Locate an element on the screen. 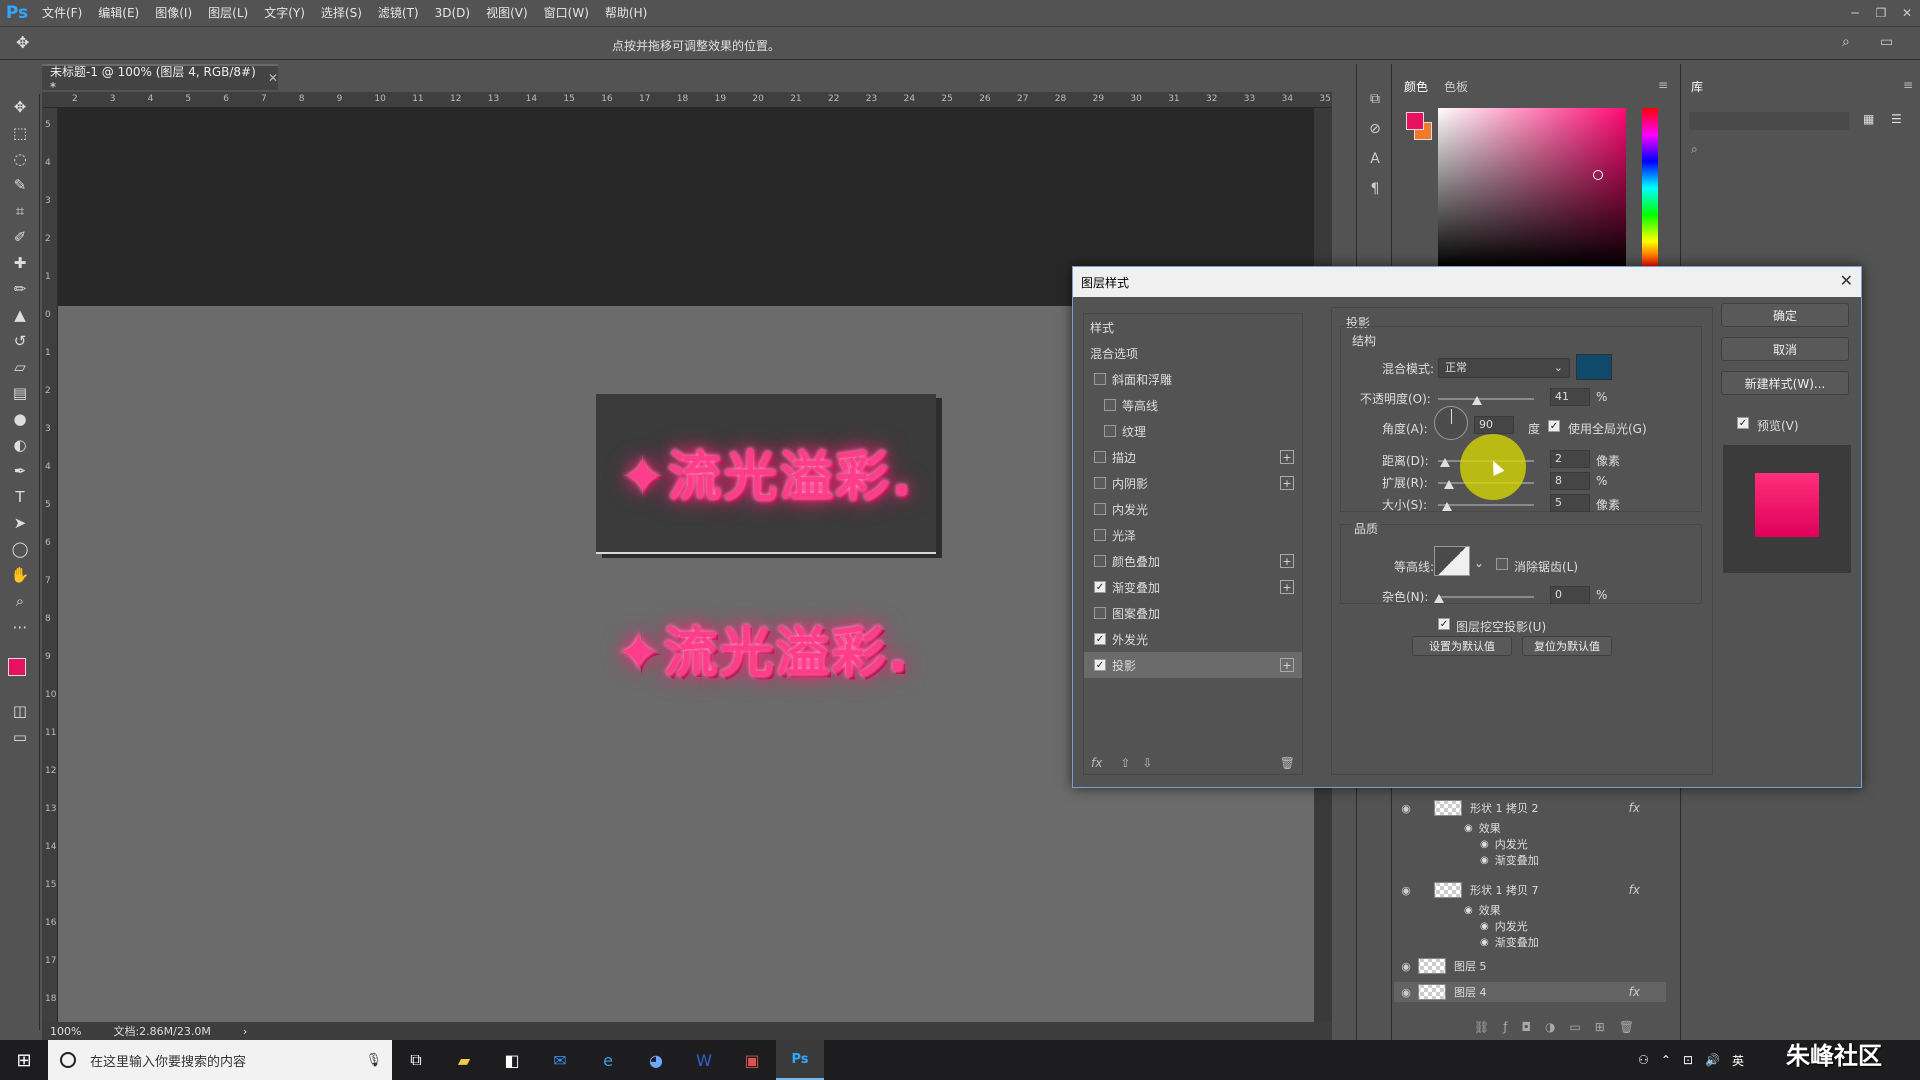 The width and height of the screenshot is (1920, 1080). volume-icon: 🔊 is located at coordinates (1712, 1060).